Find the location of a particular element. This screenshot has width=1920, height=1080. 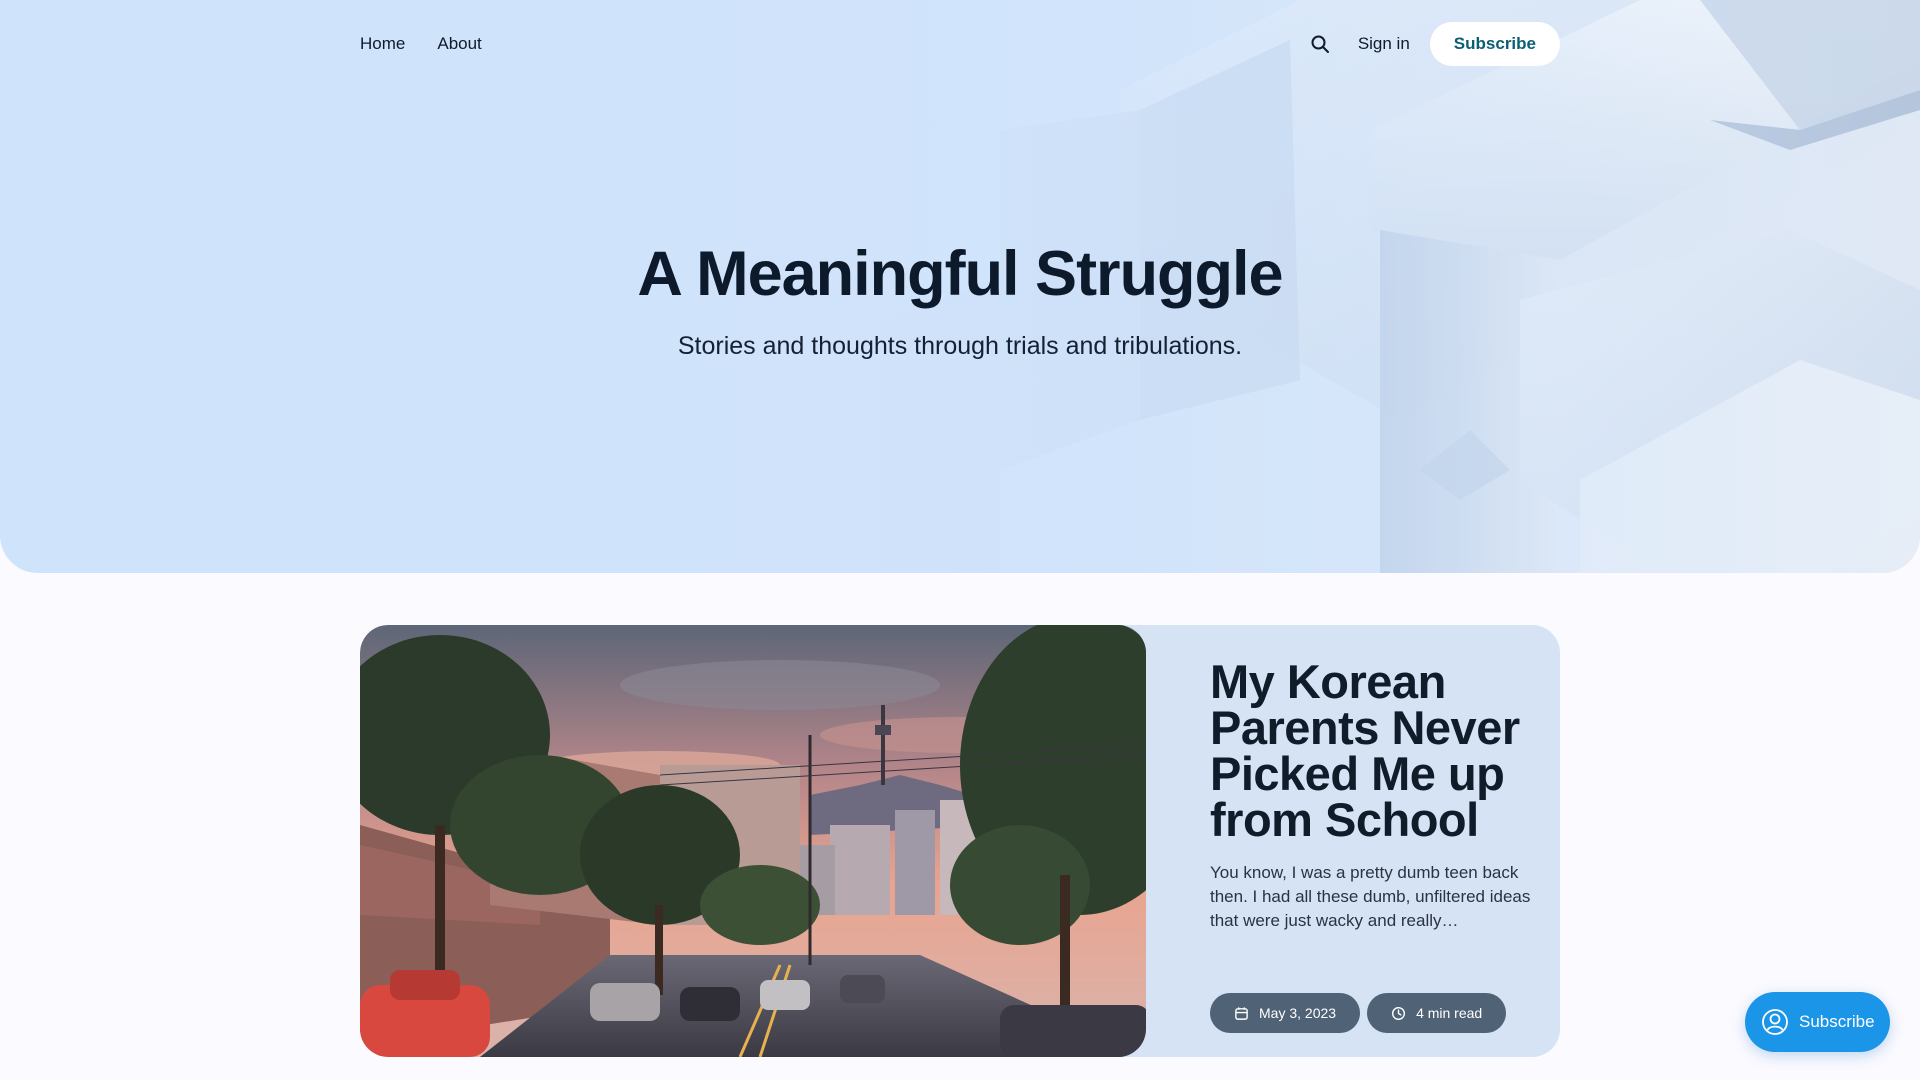

subscribe-button: Subscribe is located at coordinates (1494, 44).